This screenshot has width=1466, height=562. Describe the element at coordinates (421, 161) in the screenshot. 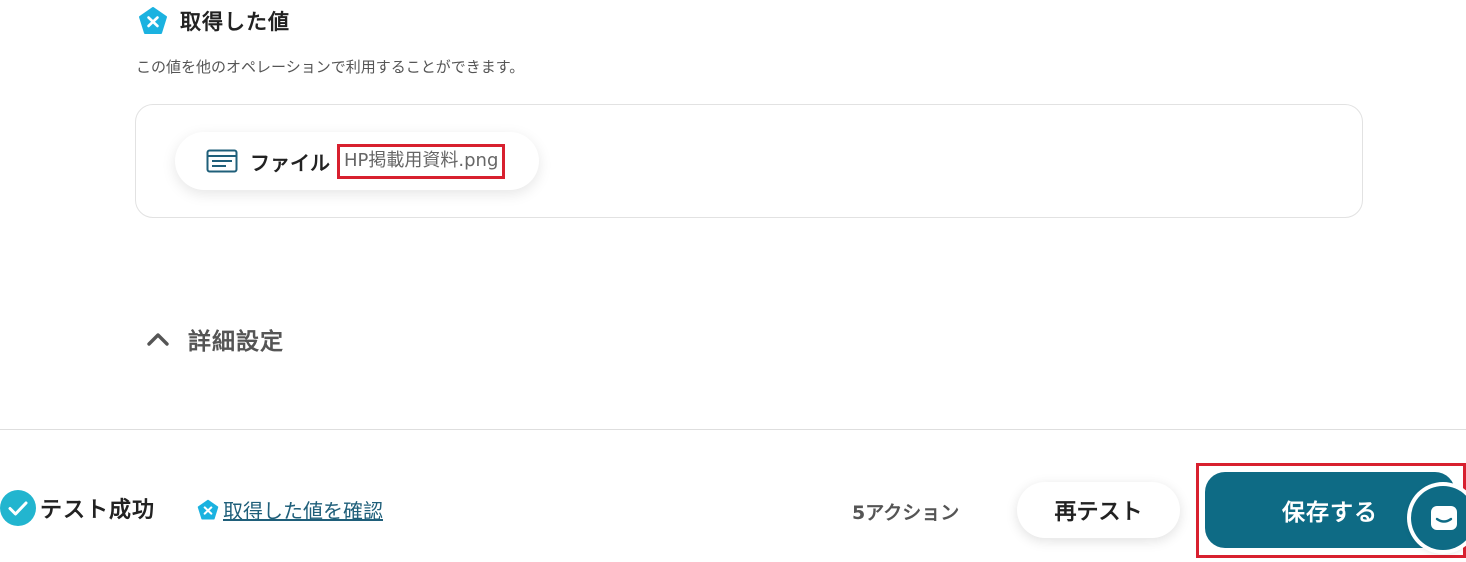

I see `output-field-value: HP掲載用資料.png` at that location.